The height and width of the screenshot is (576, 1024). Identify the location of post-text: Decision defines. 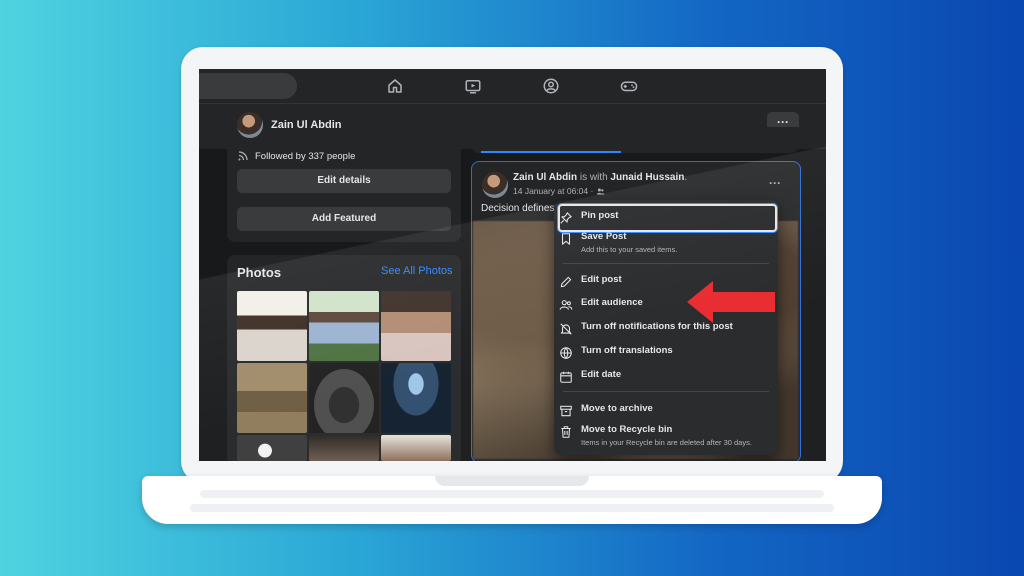
(518, 208).